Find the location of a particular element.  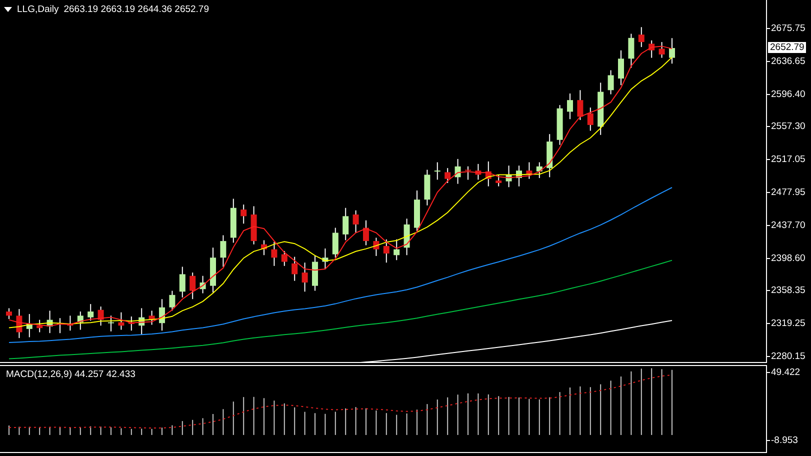

current-price-label: 2652.79 is located at coordinates (787, 48).